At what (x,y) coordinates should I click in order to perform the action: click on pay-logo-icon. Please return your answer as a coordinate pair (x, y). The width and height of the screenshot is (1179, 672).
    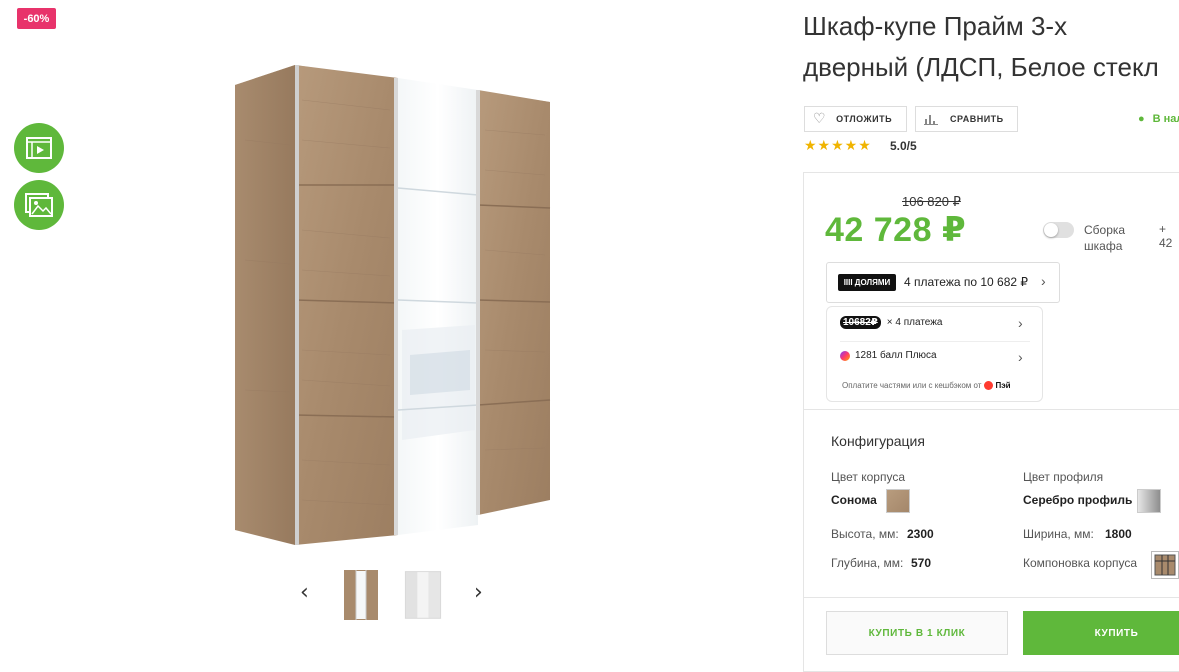
    Looking at the image, I should click on (989, 385).